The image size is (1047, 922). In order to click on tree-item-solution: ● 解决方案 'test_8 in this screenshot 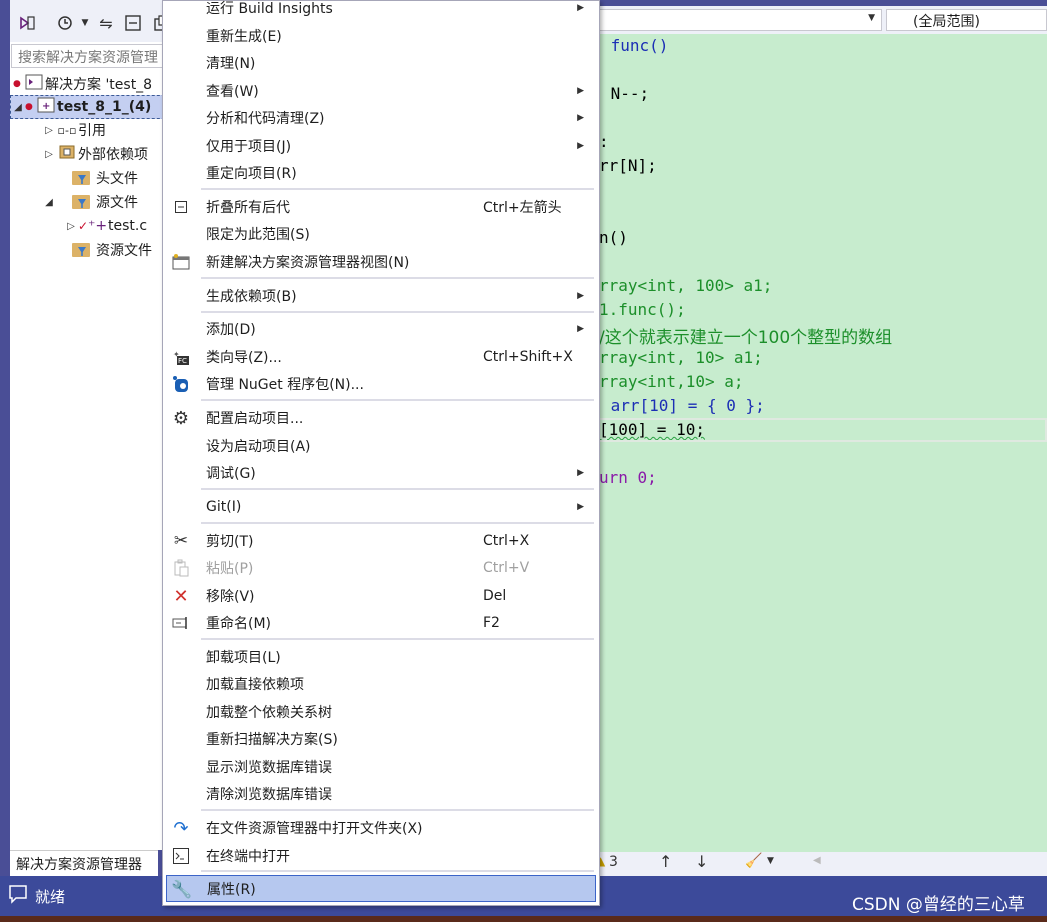, I will do `click(82, 84)`.